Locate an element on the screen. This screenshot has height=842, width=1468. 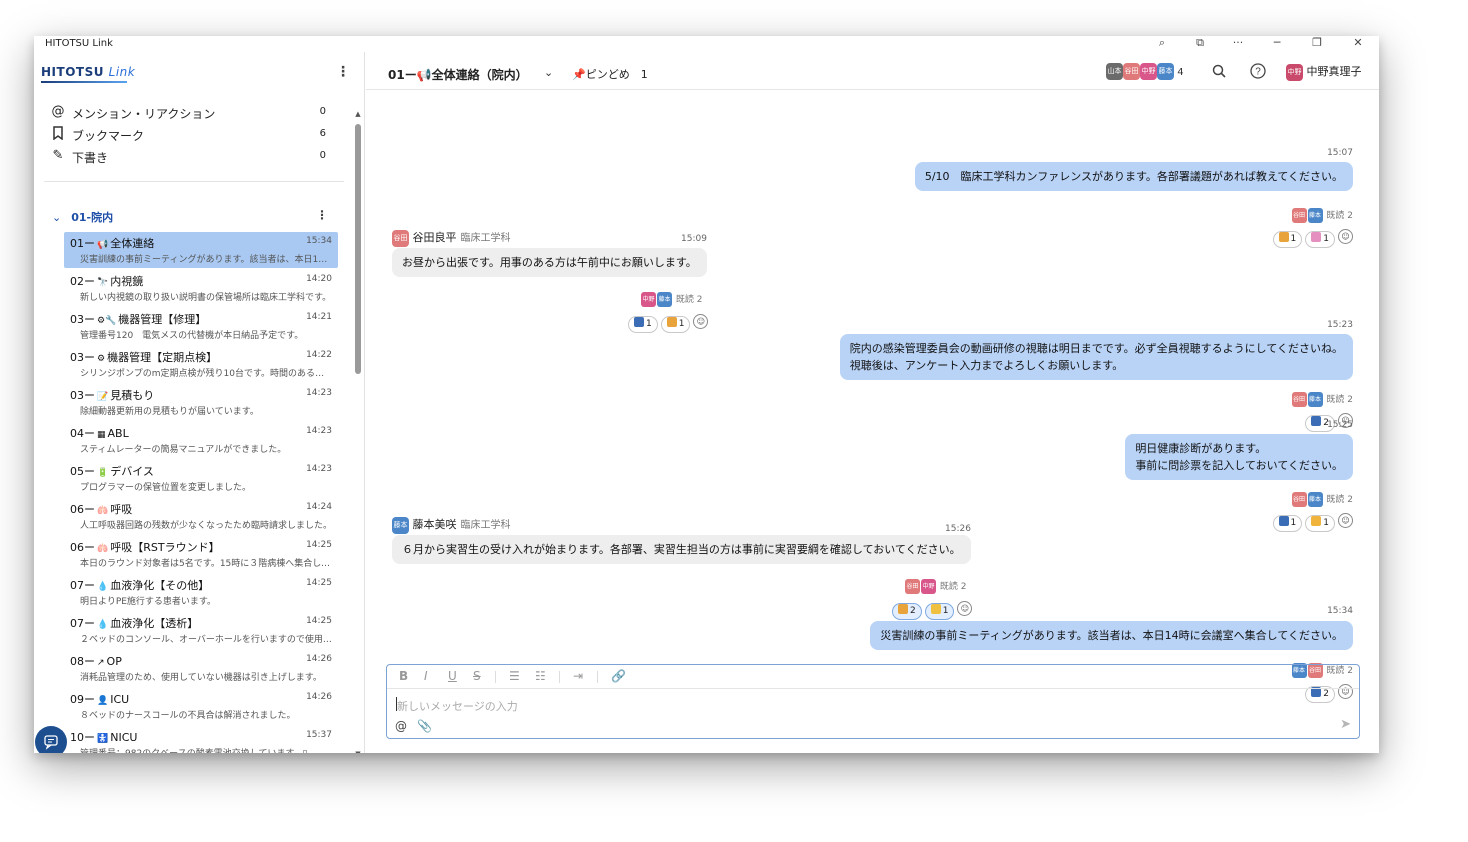
message-input: 新しいメッセージの入力 is located at coordinates (457, 706).